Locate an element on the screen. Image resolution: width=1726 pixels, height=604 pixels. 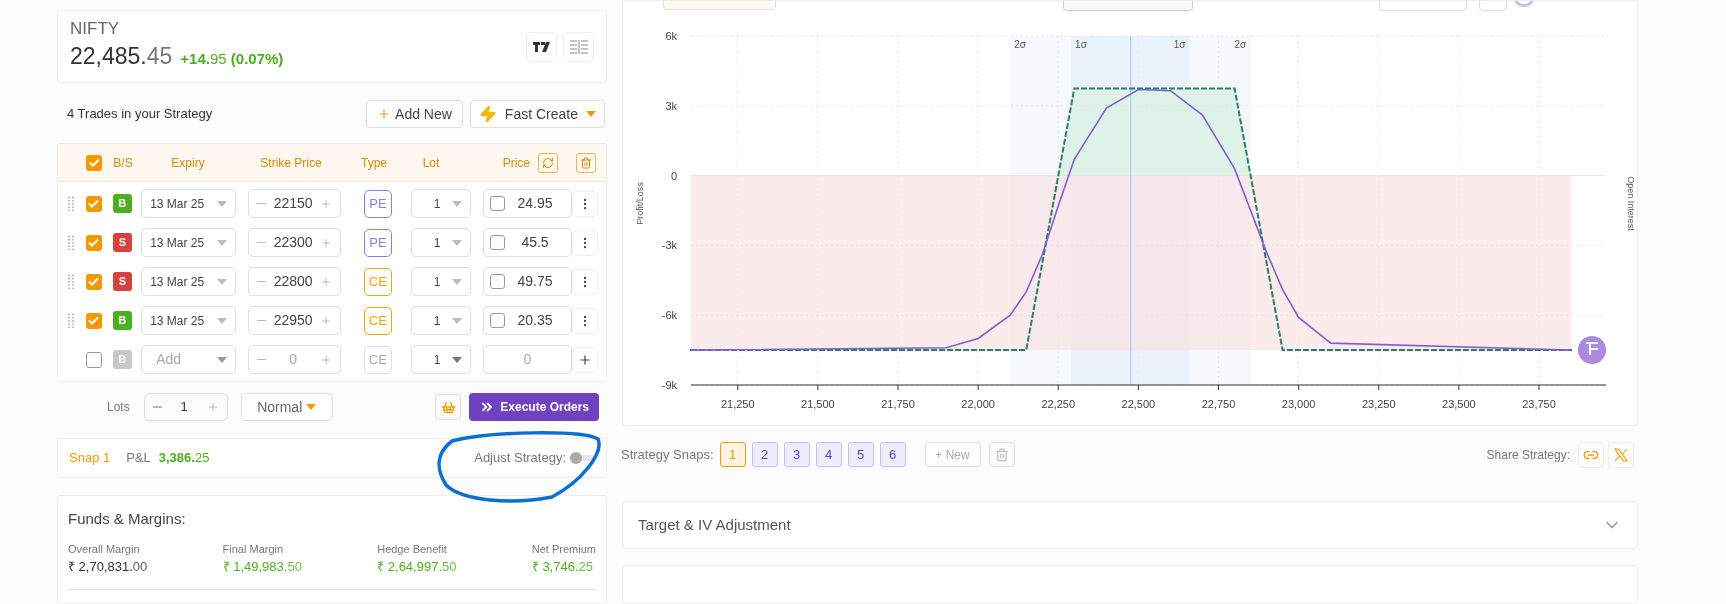
axis-tick-label: 3k is located at coordinates (671, 105).